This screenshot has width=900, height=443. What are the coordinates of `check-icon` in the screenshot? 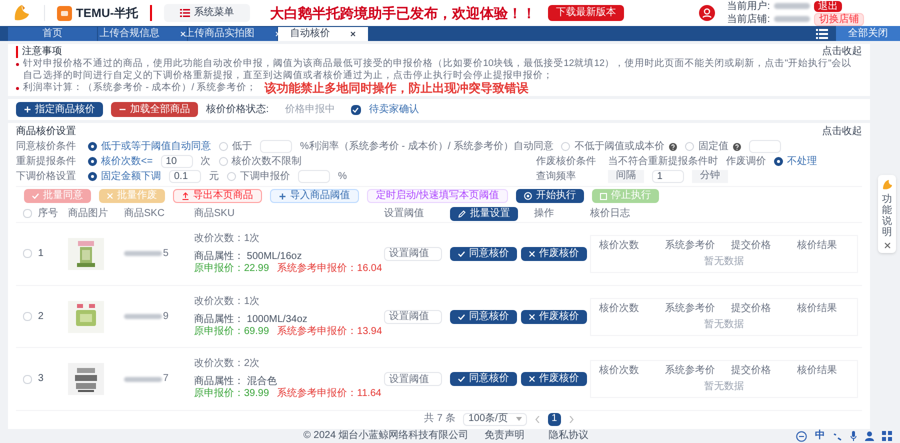 It's located at (461, 379).